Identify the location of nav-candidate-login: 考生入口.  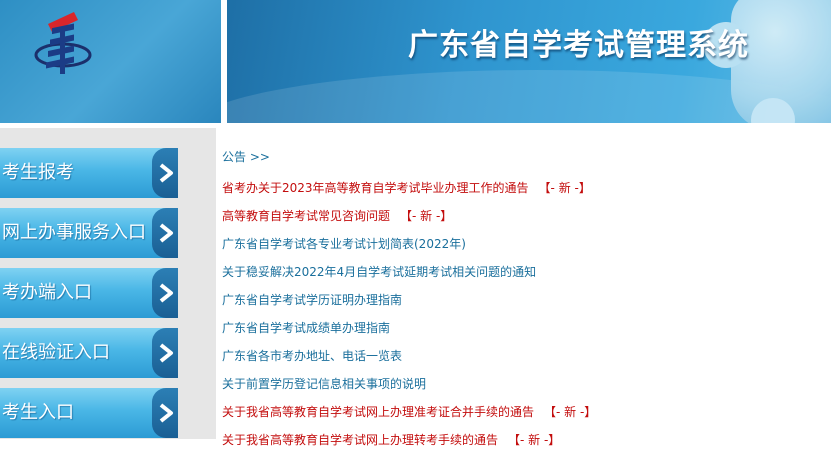
(89, 413).